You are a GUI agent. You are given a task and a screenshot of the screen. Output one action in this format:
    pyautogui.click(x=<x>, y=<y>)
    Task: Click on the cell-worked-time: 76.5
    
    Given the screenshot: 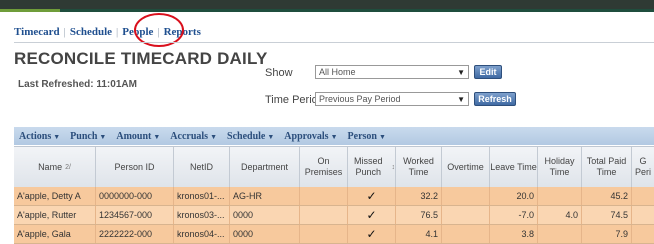 What is the action you would take?
    pyautogui.click(x=419, y=215)
    